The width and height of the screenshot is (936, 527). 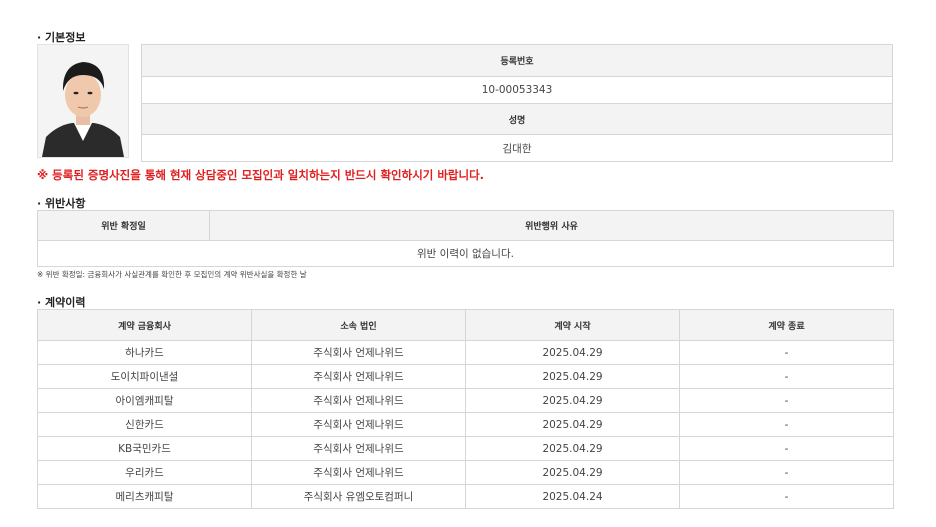 What do you see at coordinates (144, 496) in the screenshot?
I see `contract-company: 메리츠캐피탈` at bounding box center [144, 496].